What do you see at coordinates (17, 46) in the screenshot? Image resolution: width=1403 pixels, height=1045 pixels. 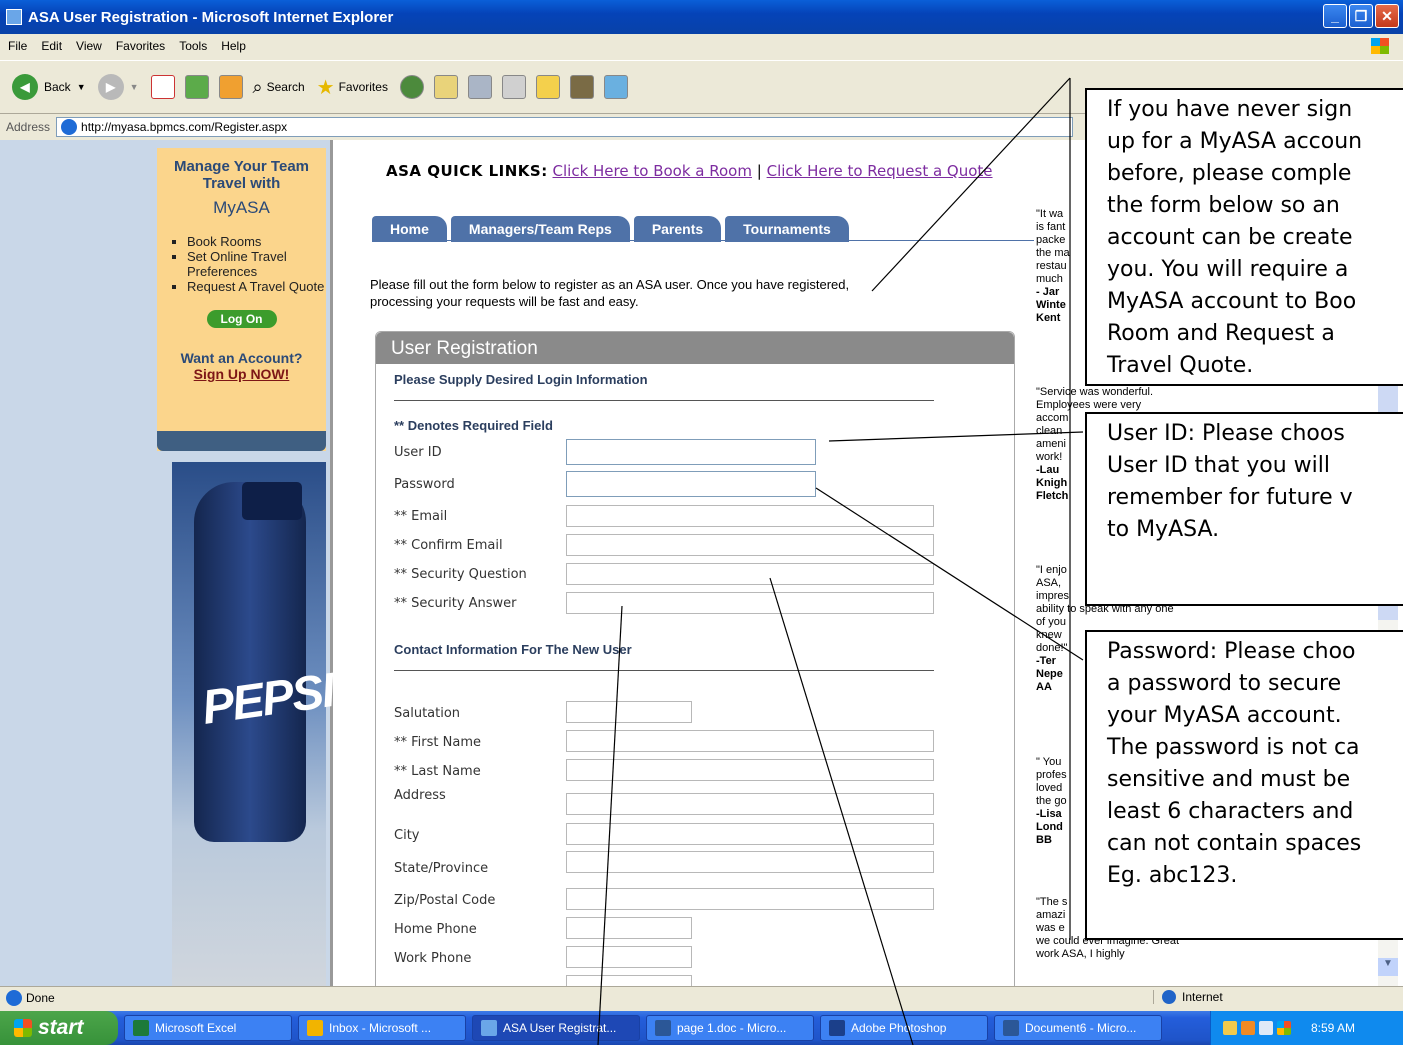 I see `menu-file: File` at bounding box center [17, 46].